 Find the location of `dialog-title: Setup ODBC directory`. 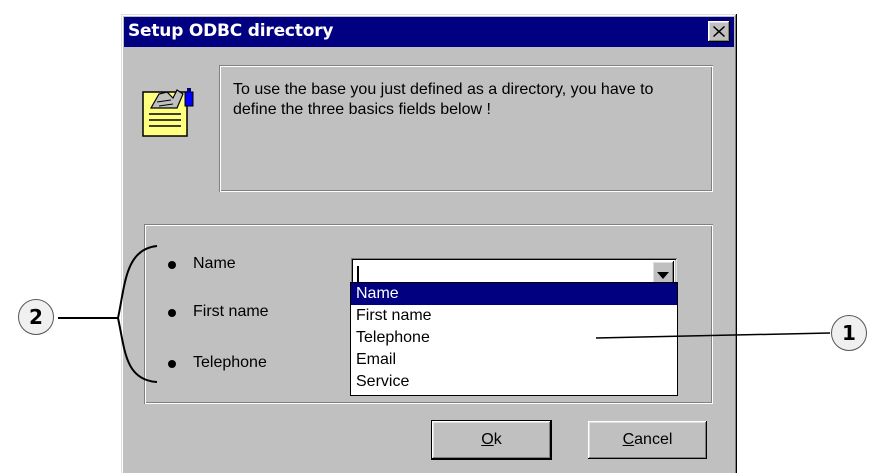

dialog-title: Setup ODBC directory is located at coordinates (231, 31).